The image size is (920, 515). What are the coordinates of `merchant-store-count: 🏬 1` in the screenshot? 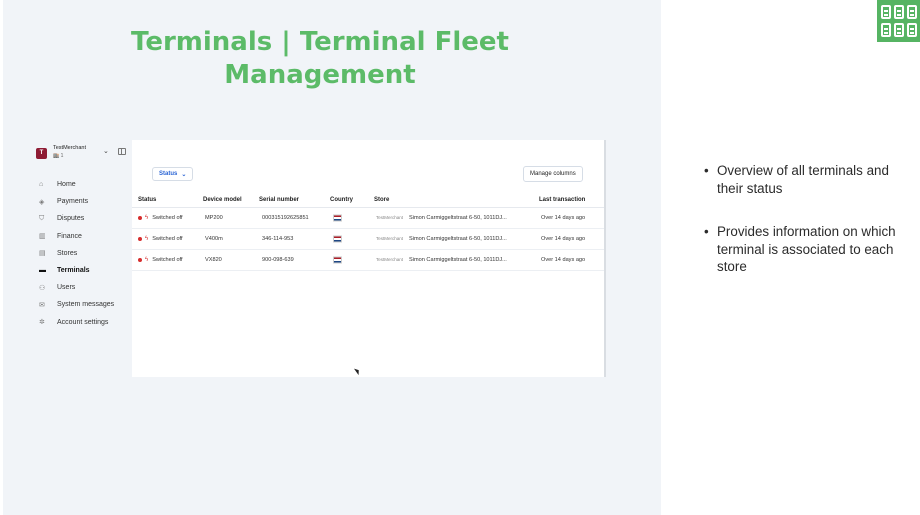 It's located at (58, 156).